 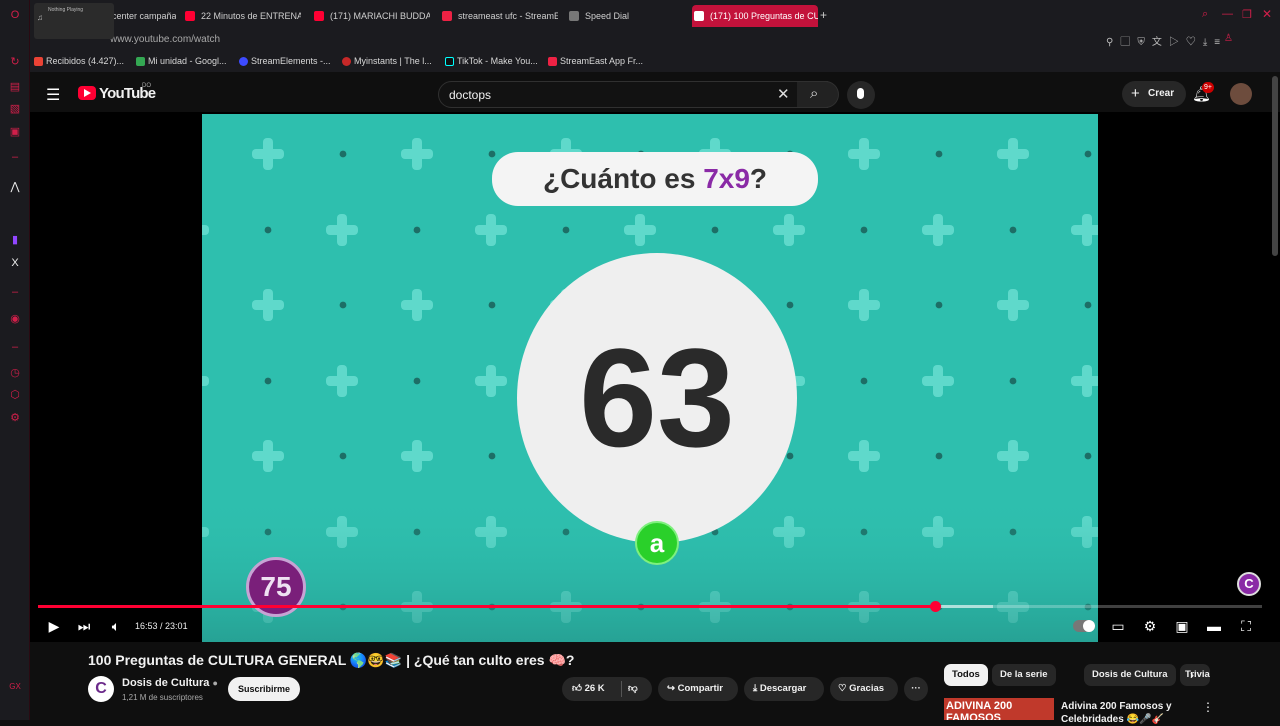 What do you see at coordinates (626, 16) in the screenshot?
I see `tab-5: Speed Dial` at bounding box center [626, 16].